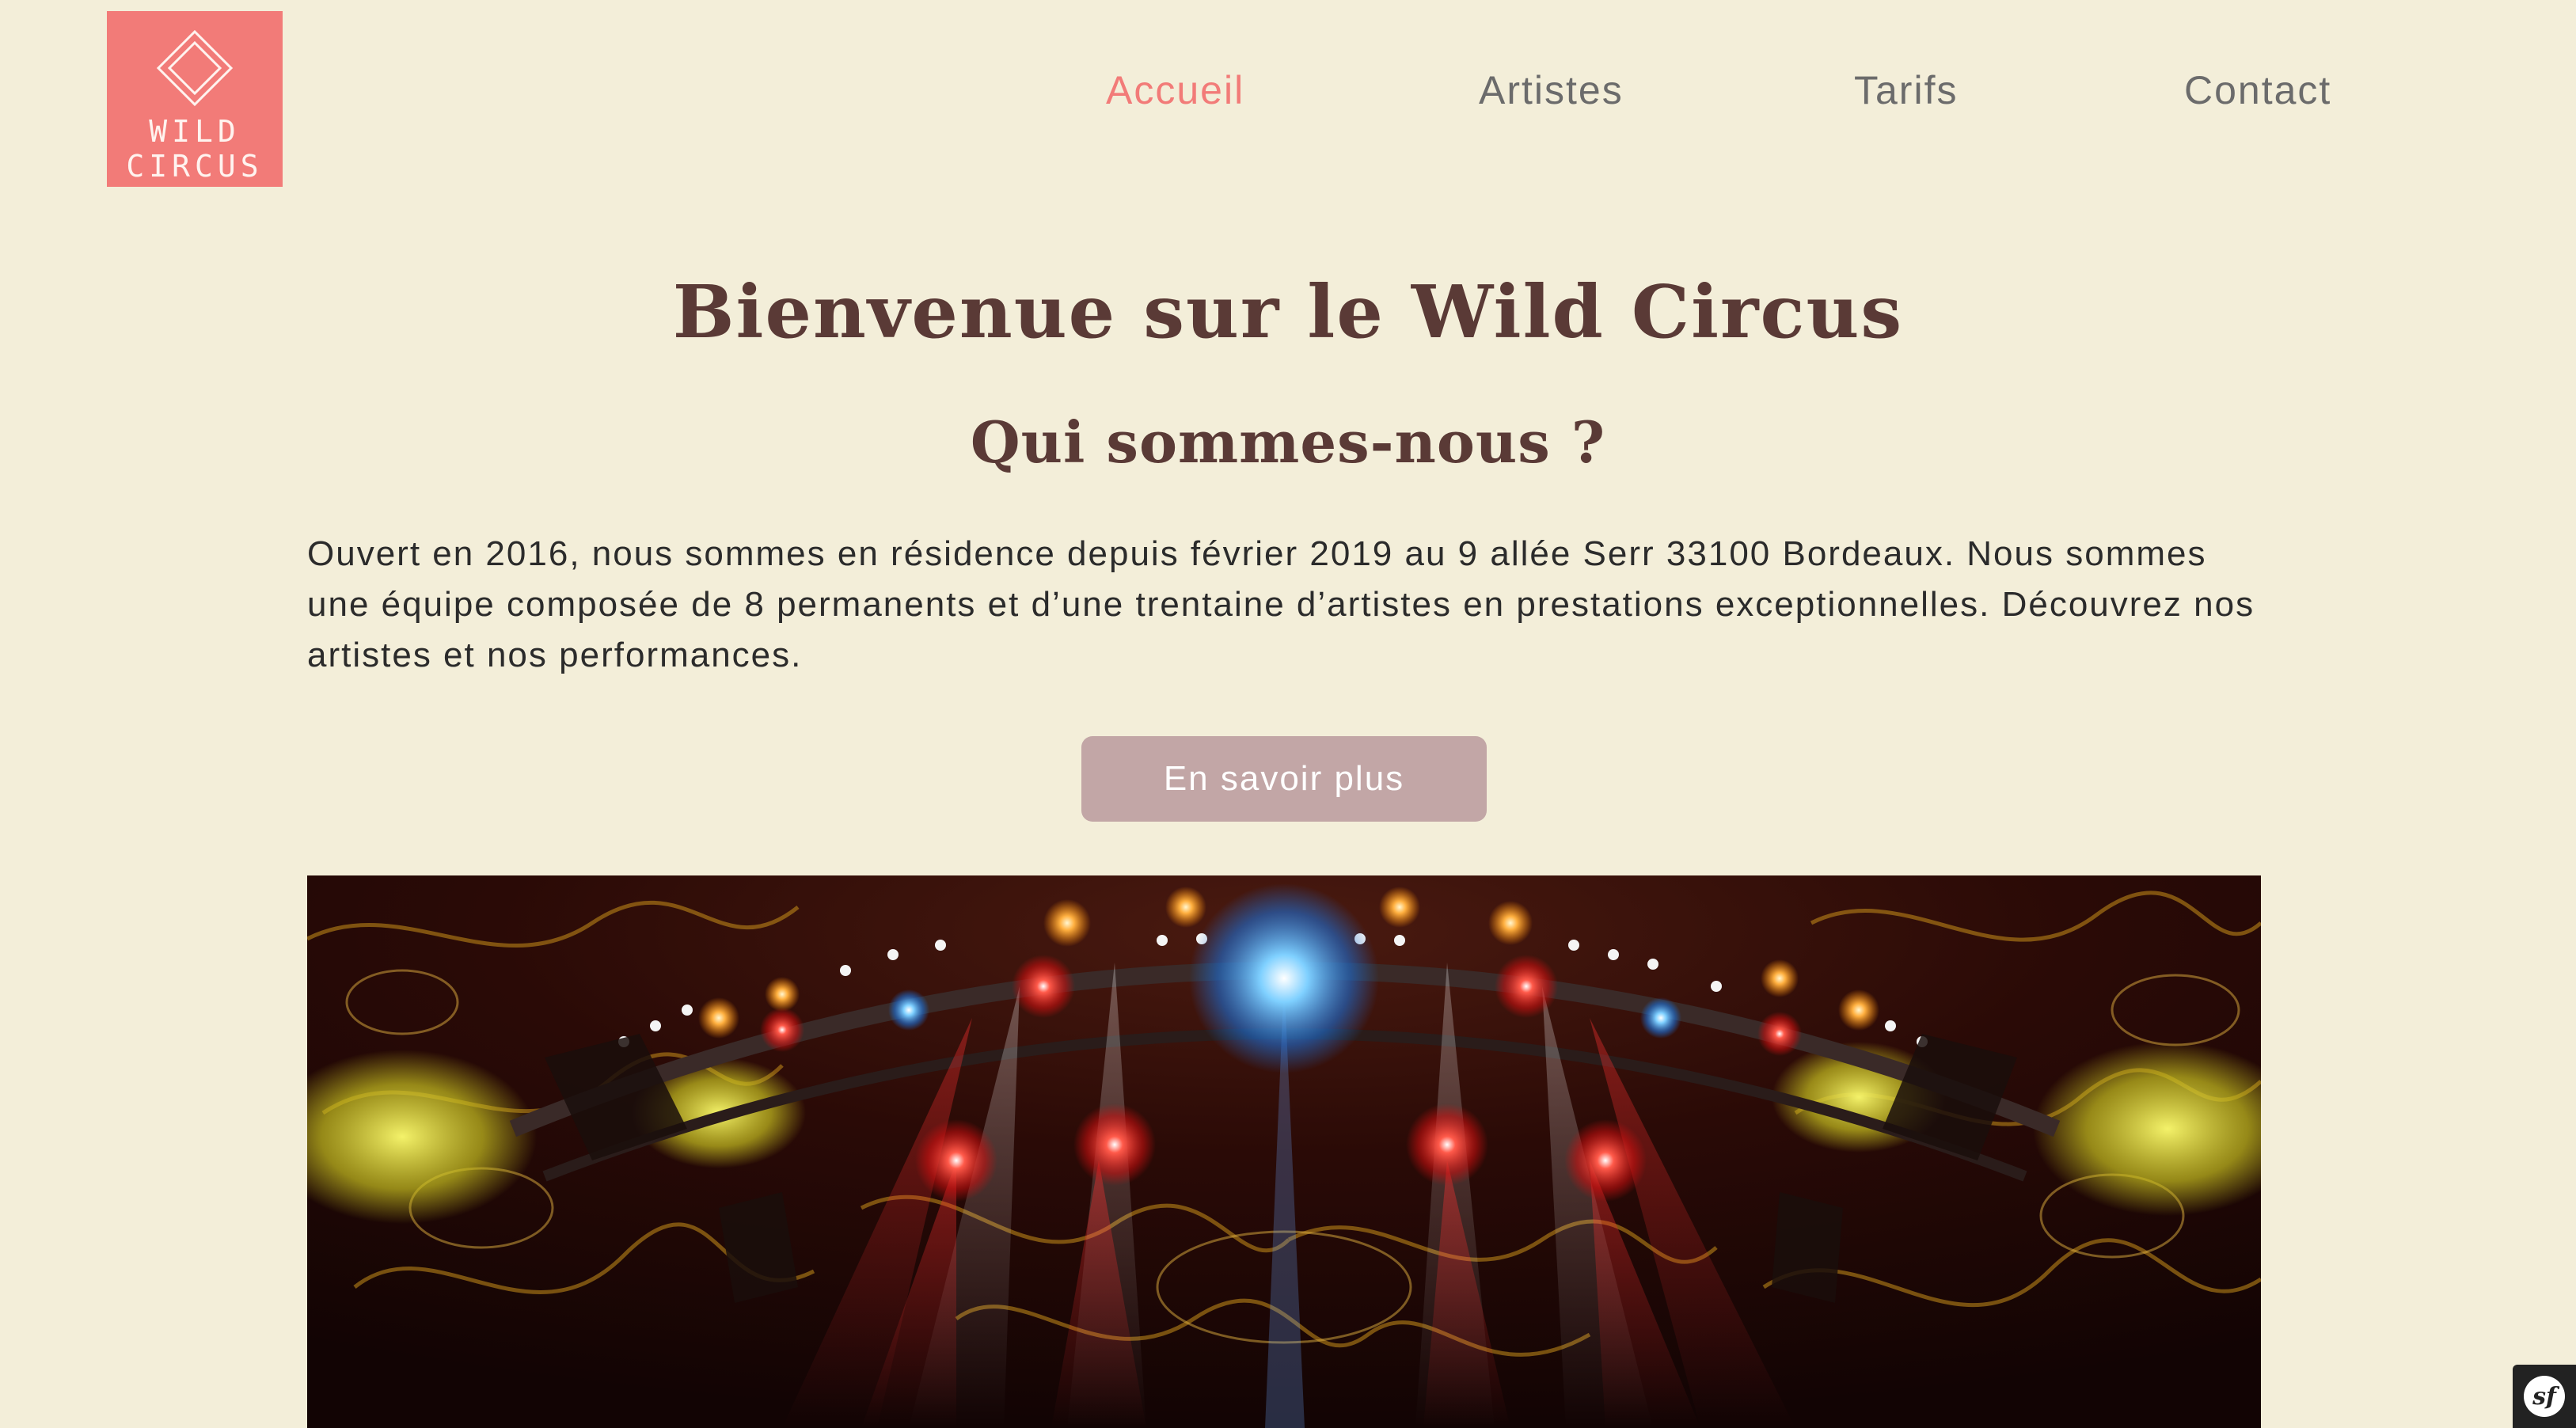 This screenshot has height=1428, width=2576. I want to click on symfony-icon: sf, so click(2545, 1397).